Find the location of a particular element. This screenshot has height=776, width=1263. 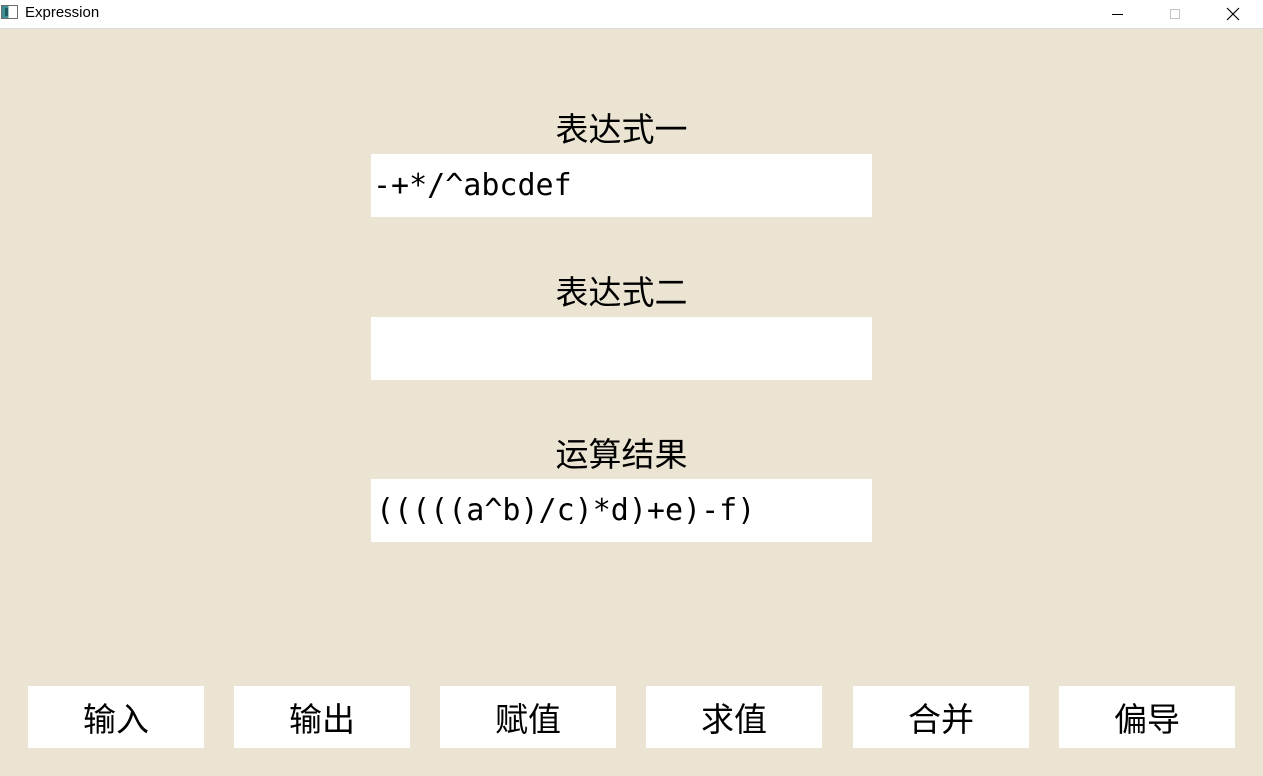

minimize-icon is located at coordinates (1117, 14).